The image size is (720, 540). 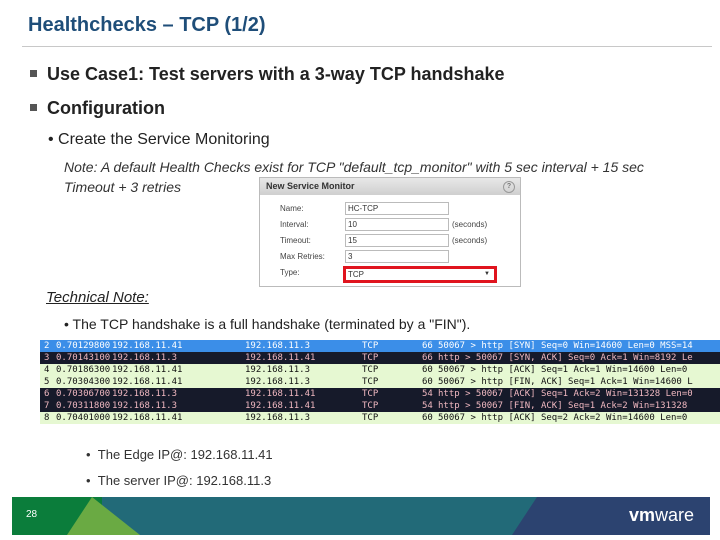 I want to click on edge-ip-bullet: • The Edge IP@: 192.168.11.41, so click(x=179, y=454).